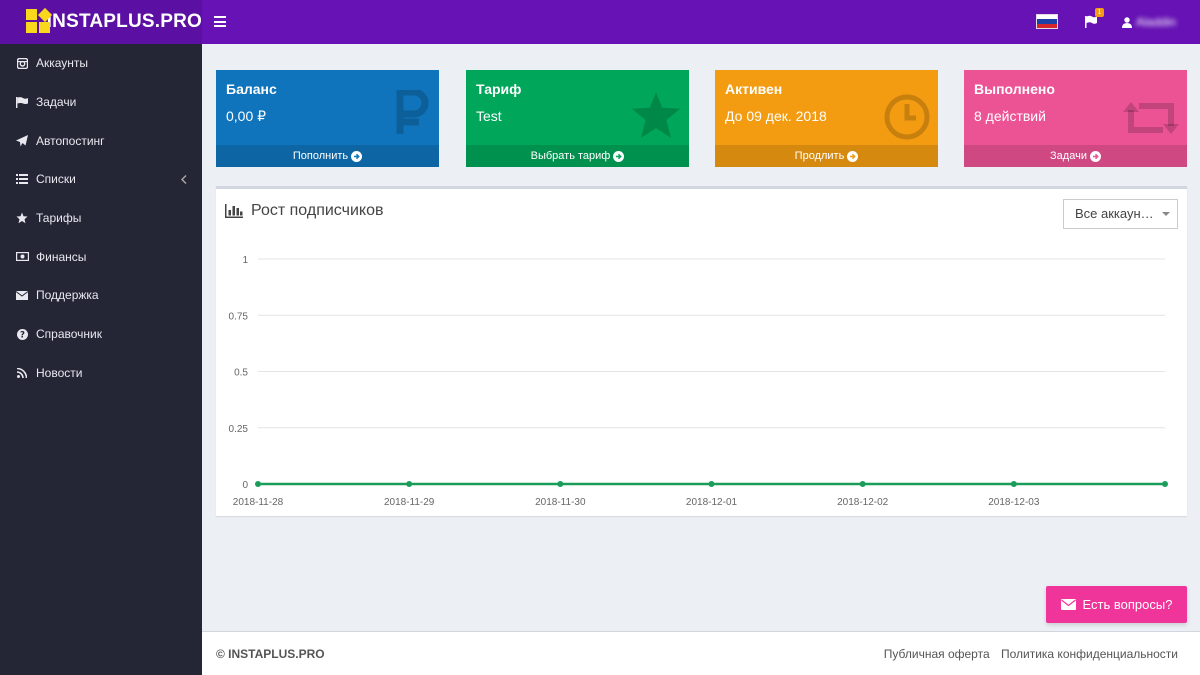  I want to click on sidebar-item-label: Списки, so click(56, 179).